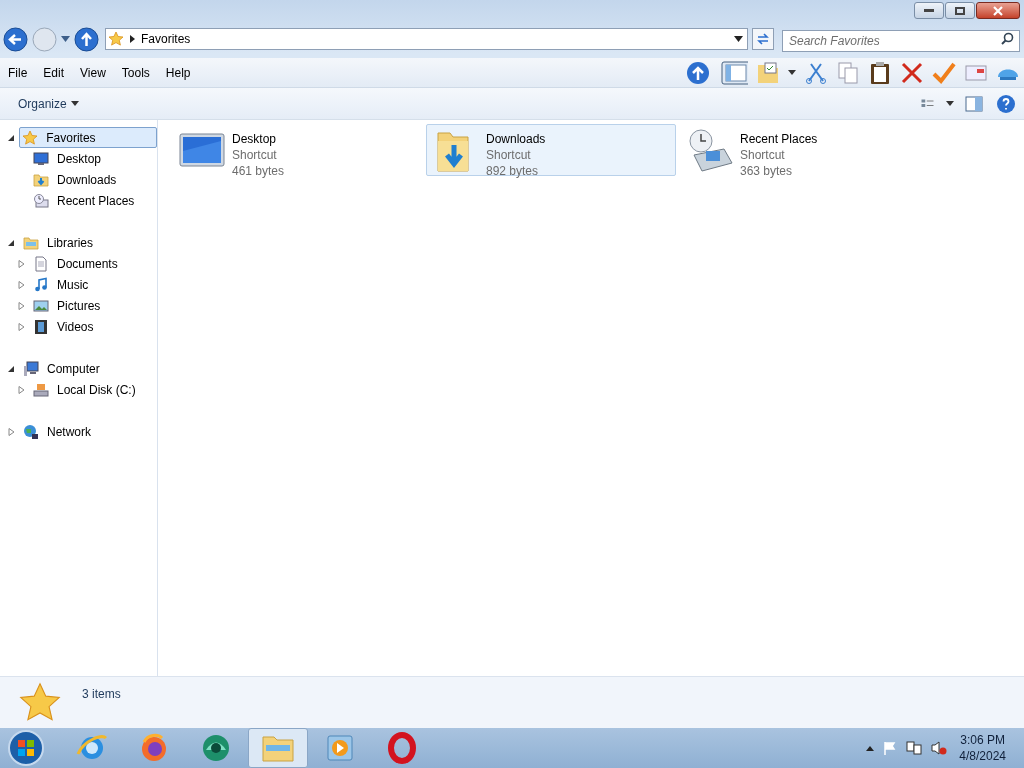  I want to click on sidebar-item: Music, so click(66, 284).